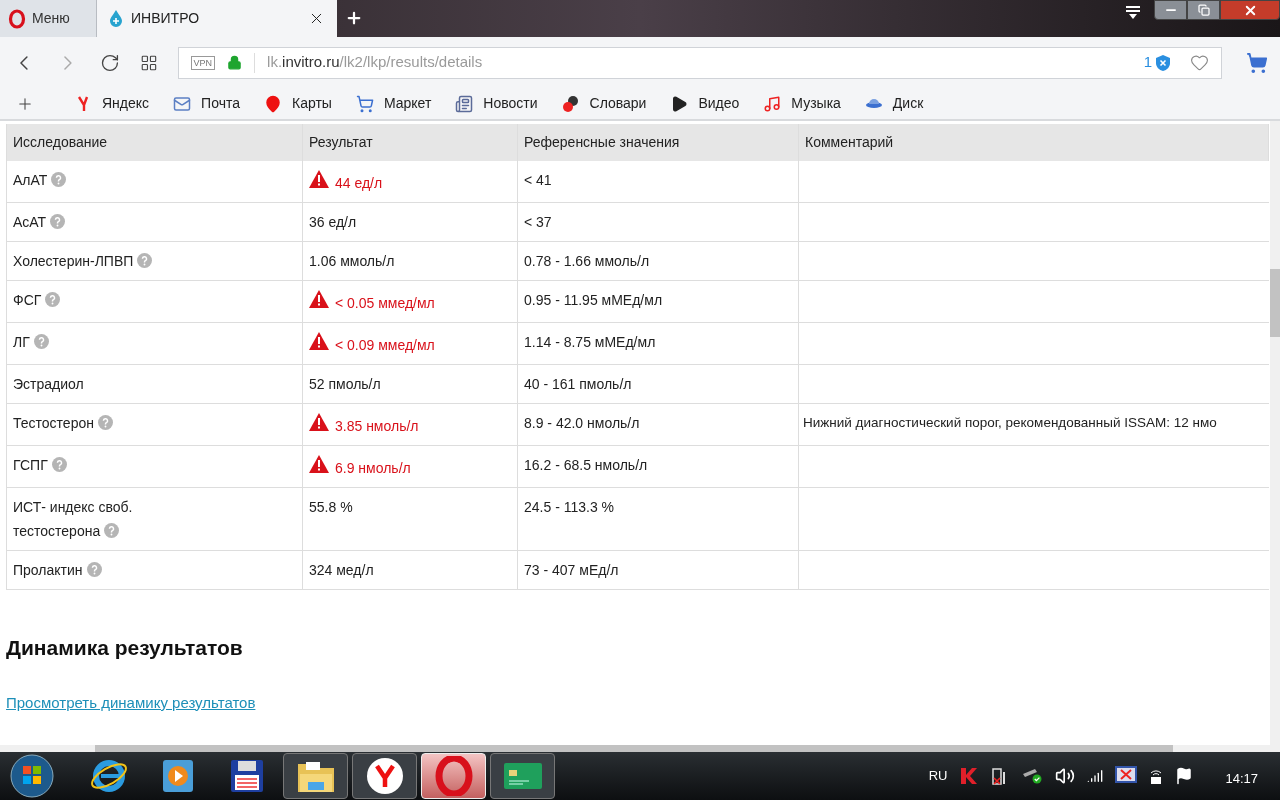  I want to click on opera-icon, so click(453, 776).